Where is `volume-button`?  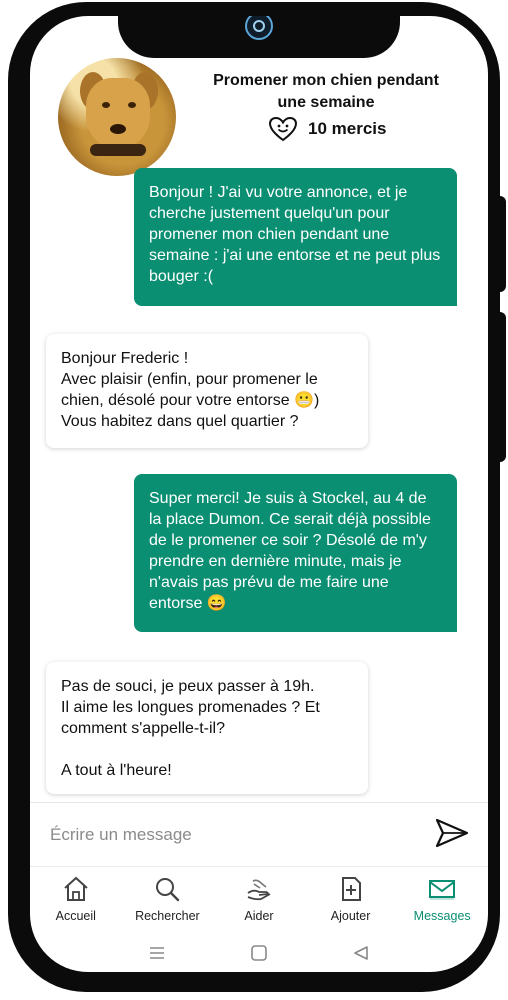
volume-button is located at coordinates (502, 244).